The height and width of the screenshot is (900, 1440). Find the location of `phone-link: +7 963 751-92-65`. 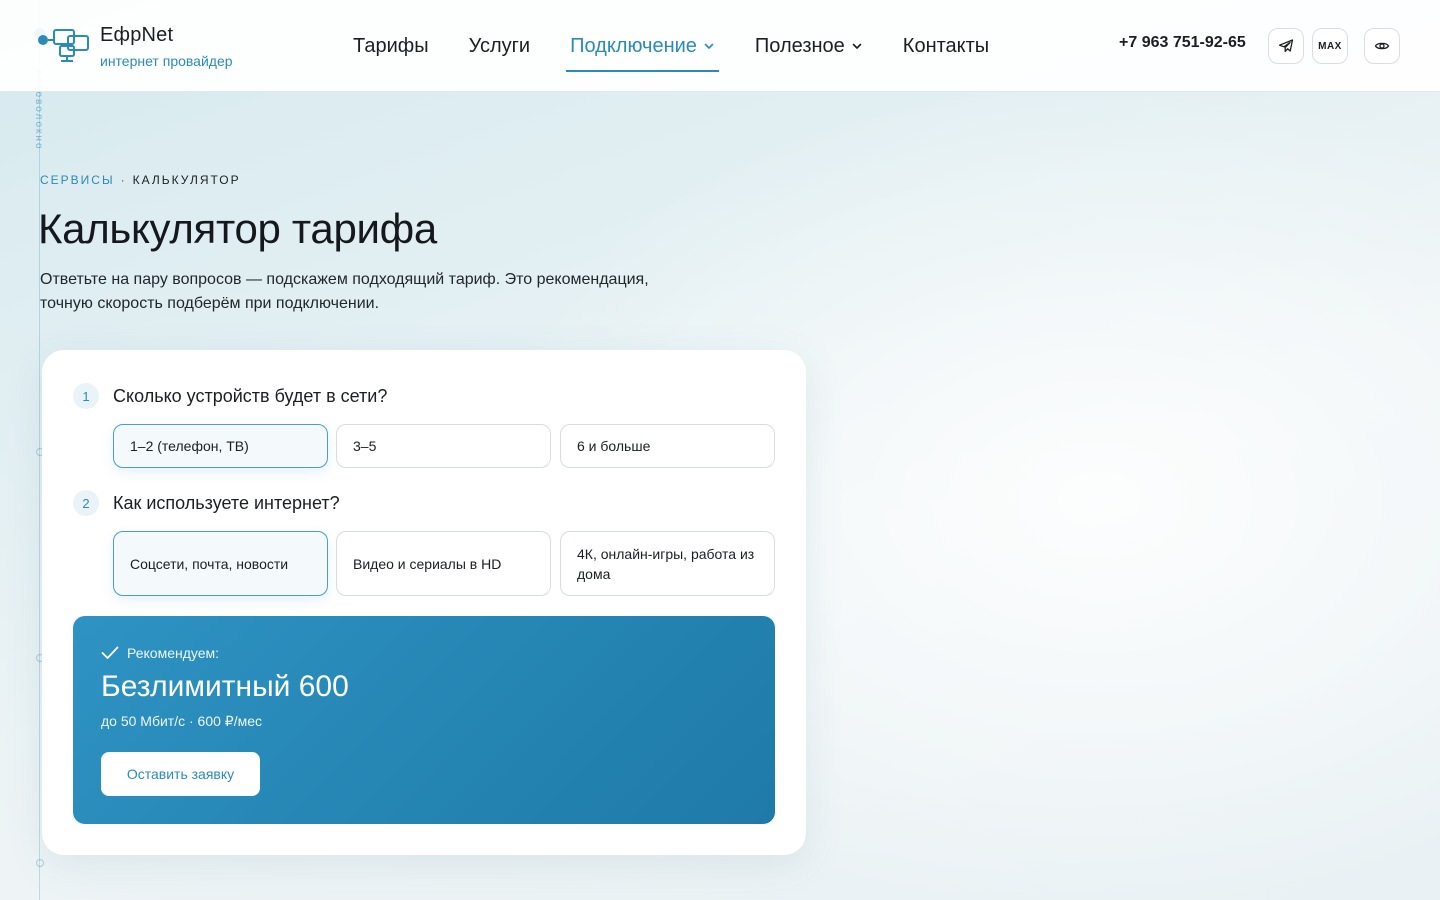

phone-link: +7 963 751-92-65 is located at coordinates (1182, 43).